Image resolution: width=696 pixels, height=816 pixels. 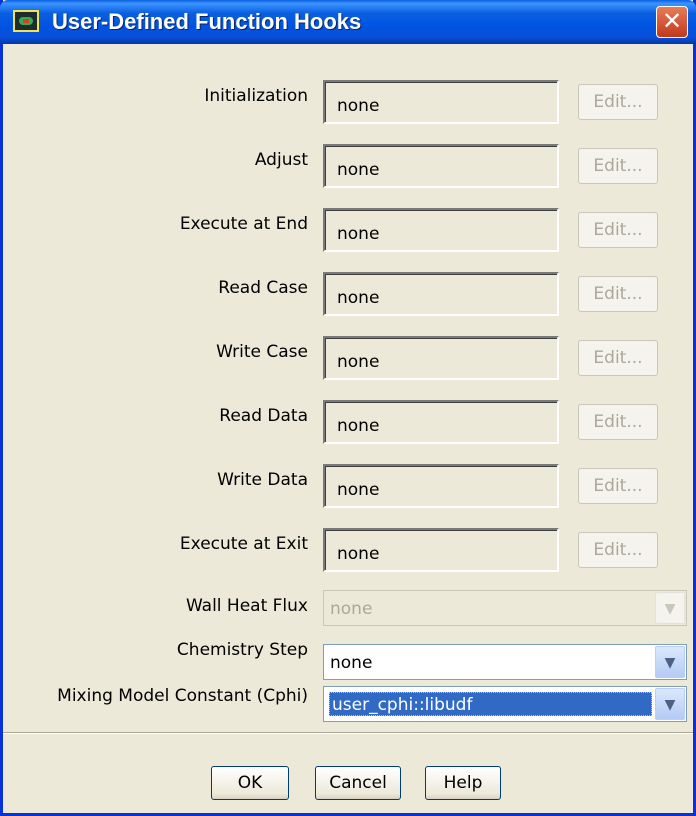 I want to click on hook-field-execute-at-exit: none, so click(x=441, y=550).